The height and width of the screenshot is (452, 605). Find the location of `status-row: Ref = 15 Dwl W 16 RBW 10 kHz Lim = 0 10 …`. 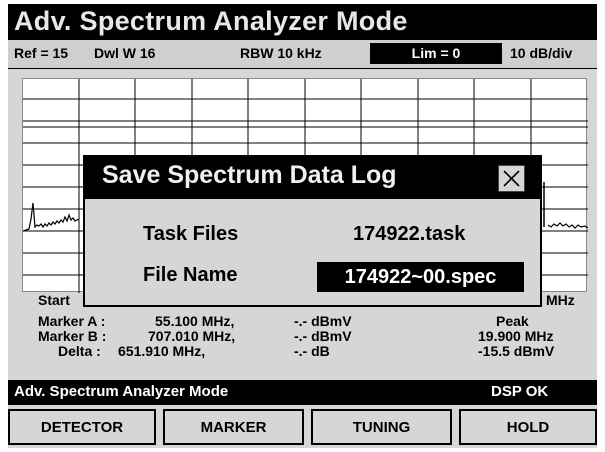

status-row: Ref = 15 Dwl W 16 RBW 10 kHz Lim = 0 10 … is located at coordinates (302, 54).